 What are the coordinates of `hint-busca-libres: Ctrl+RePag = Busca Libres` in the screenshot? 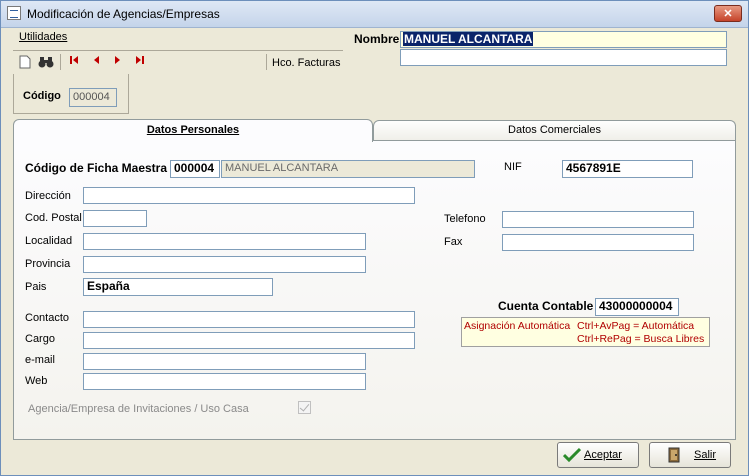 It's located at (641, 339).